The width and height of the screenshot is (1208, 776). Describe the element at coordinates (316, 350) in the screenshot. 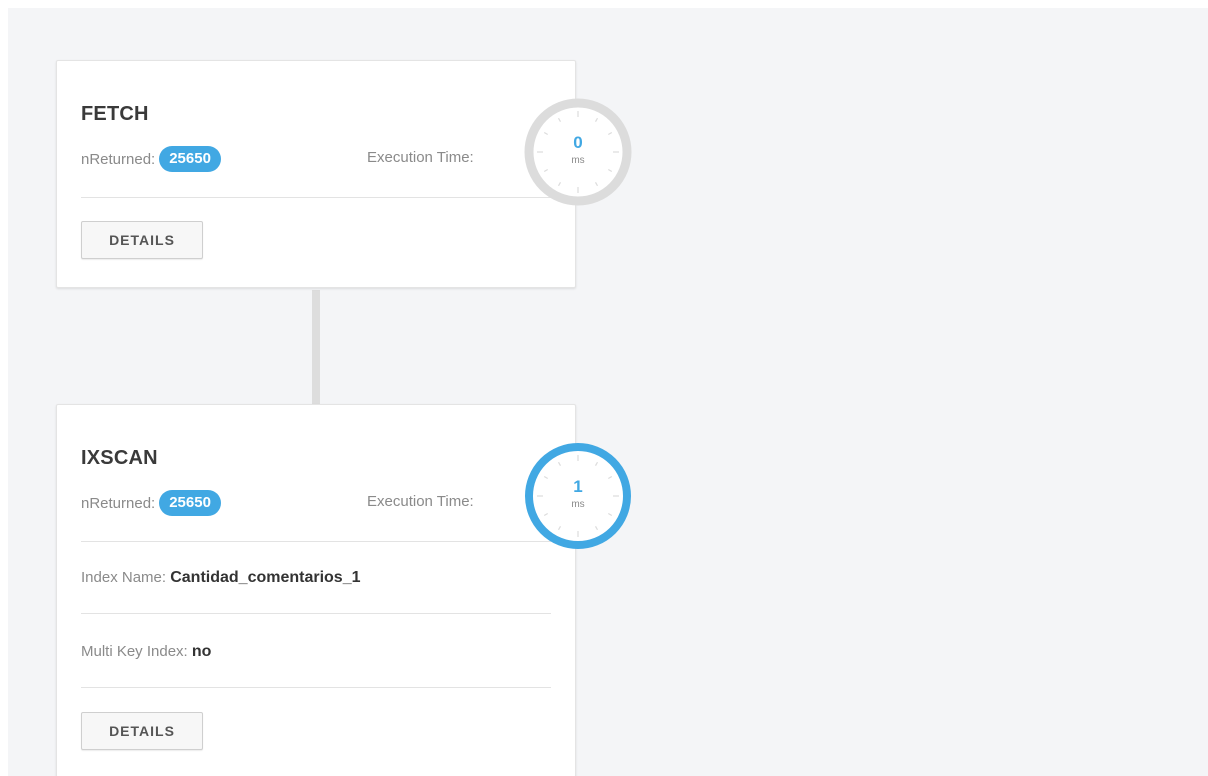

I see `stage-connector` at that location.